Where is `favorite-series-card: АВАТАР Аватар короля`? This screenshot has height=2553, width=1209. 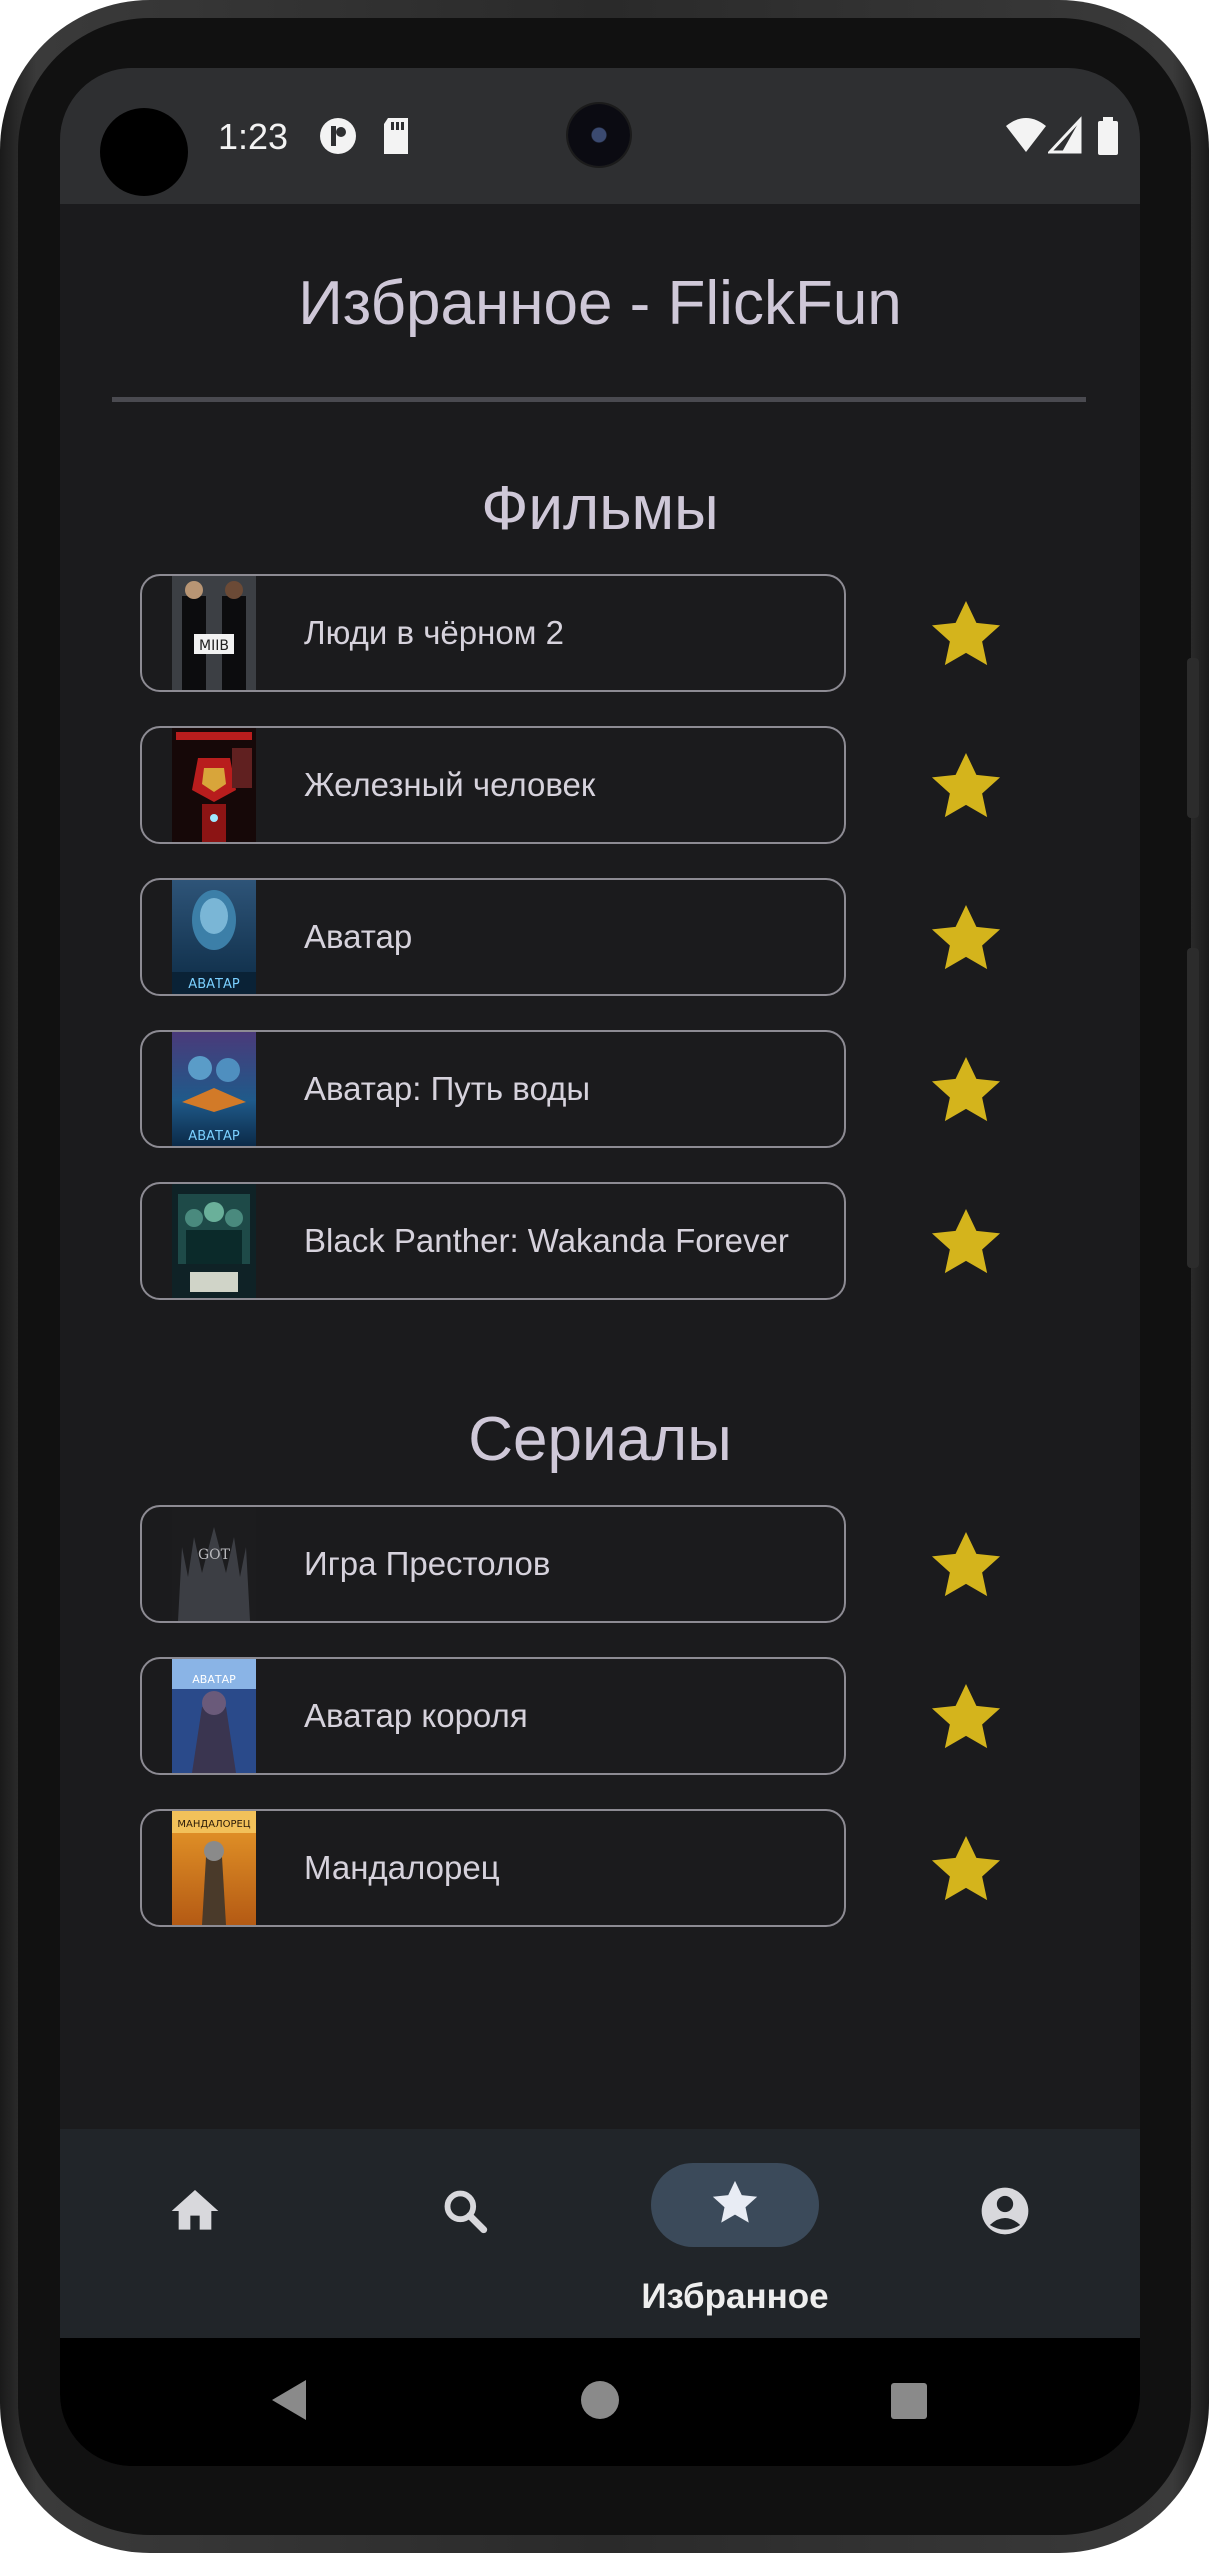
favorite-series-card: АВАТАР Аватар короля is located at coordinates (493, 1716).